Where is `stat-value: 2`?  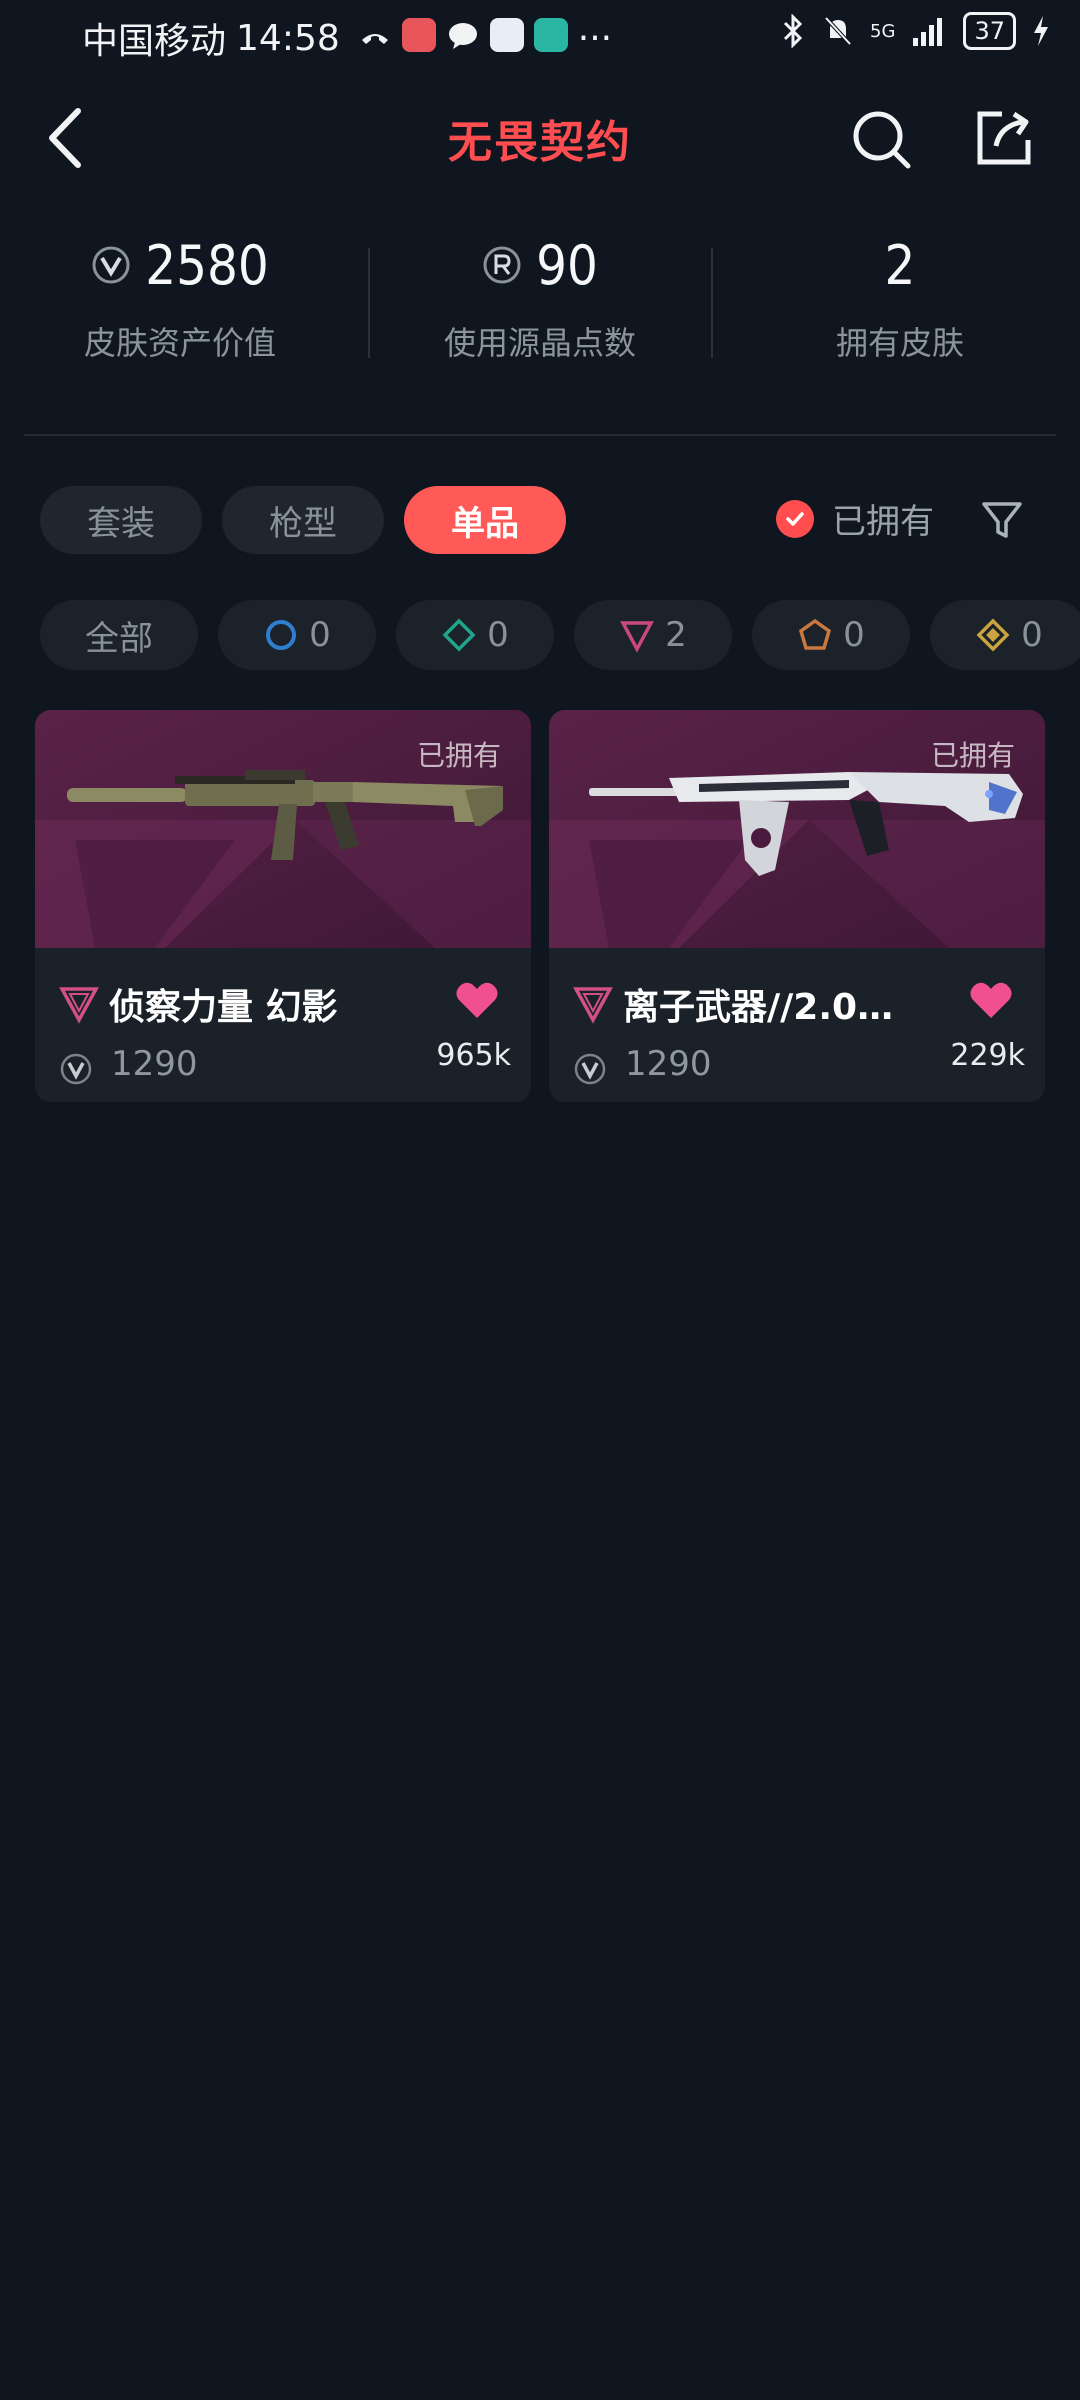
stat-value: 2 is located at coordinates (900, 265).